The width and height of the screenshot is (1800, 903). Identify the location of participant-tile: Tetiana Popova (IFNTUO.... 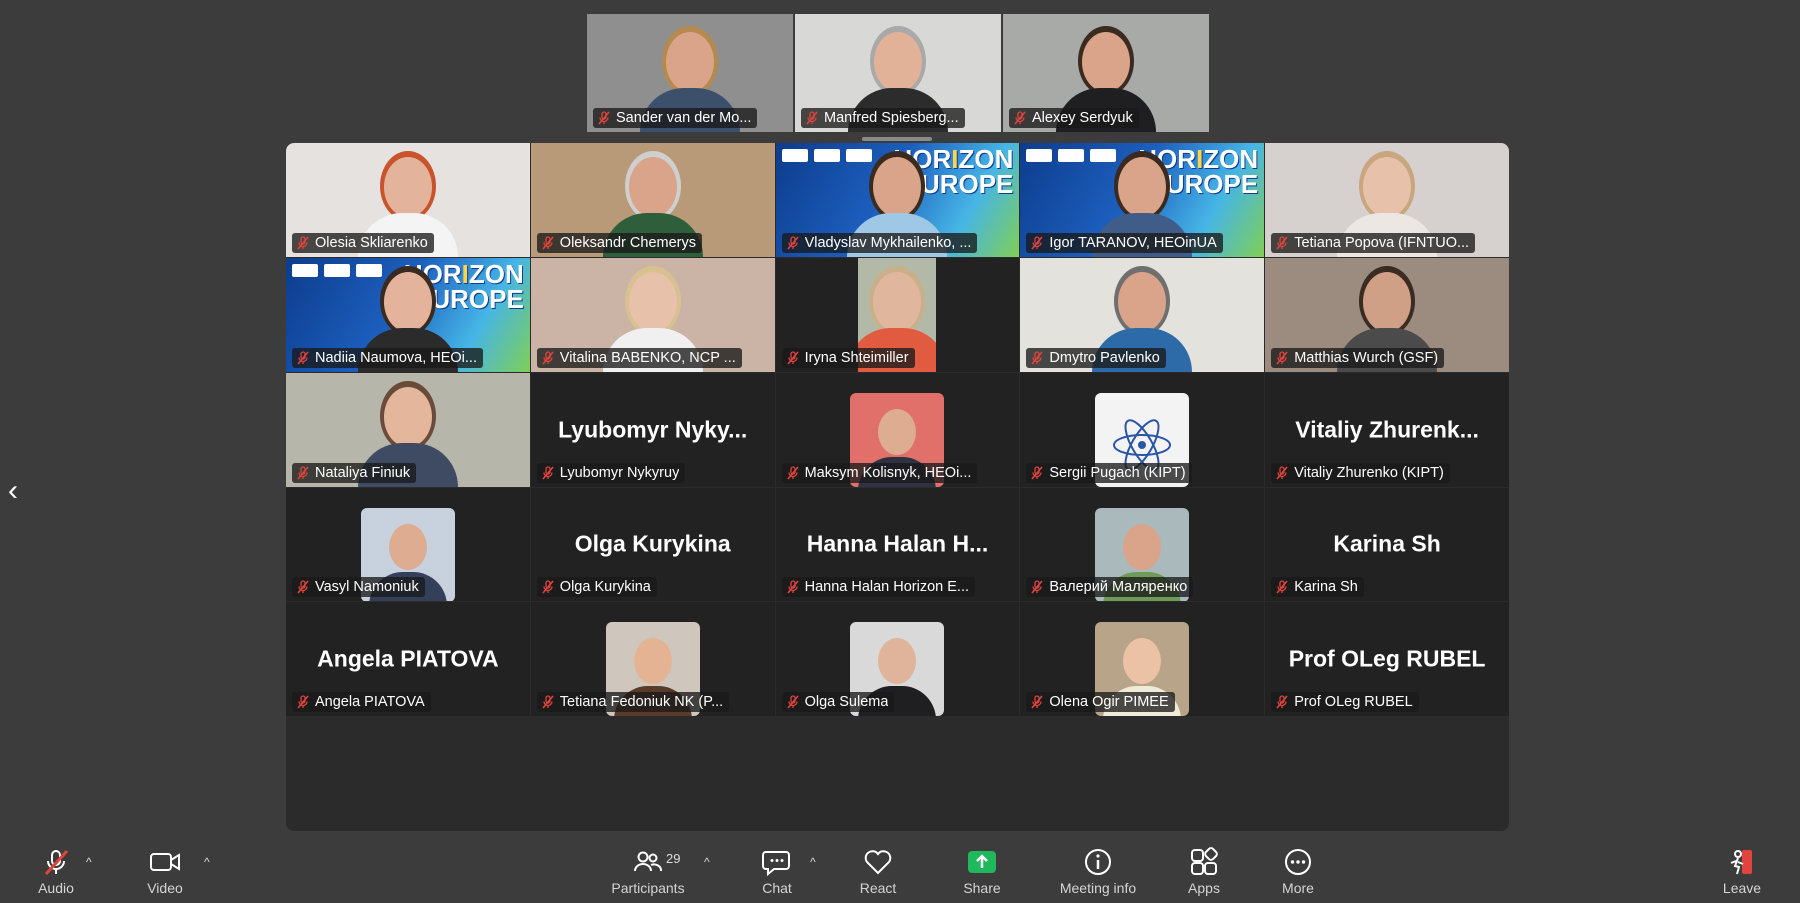
(1387, 200).